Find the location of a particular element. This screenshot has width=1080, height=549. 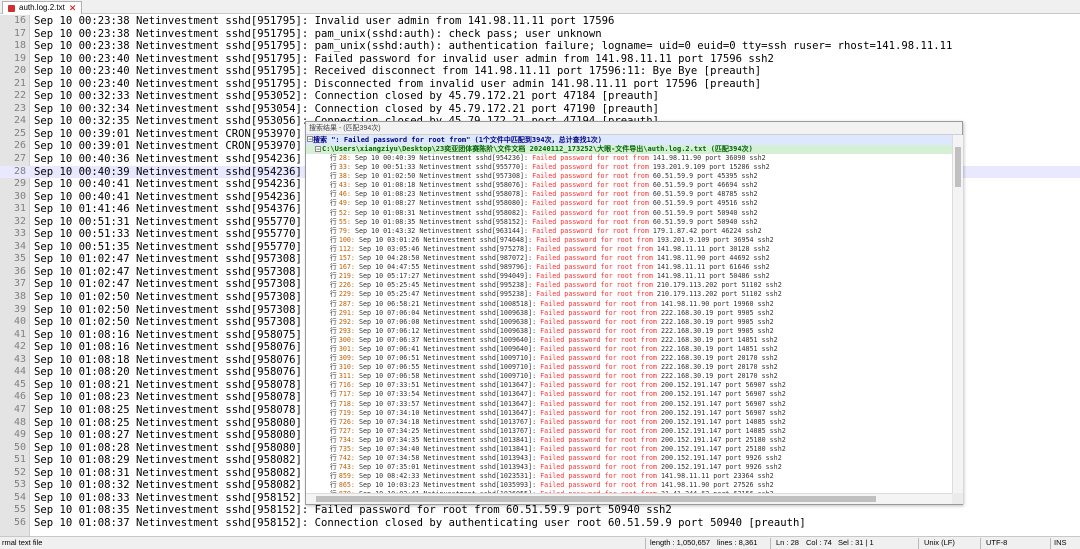

hit-text: 210.179.113.202 port 51102 ssh2 is located at coordinates (717, 294).